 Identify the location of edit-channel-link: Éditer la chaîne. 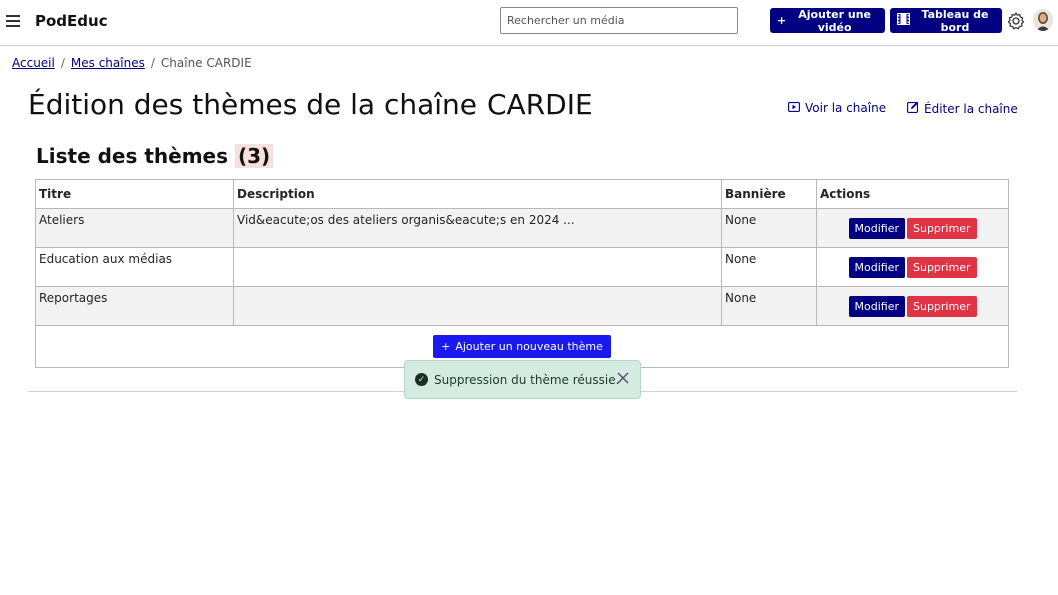
(962, 108).